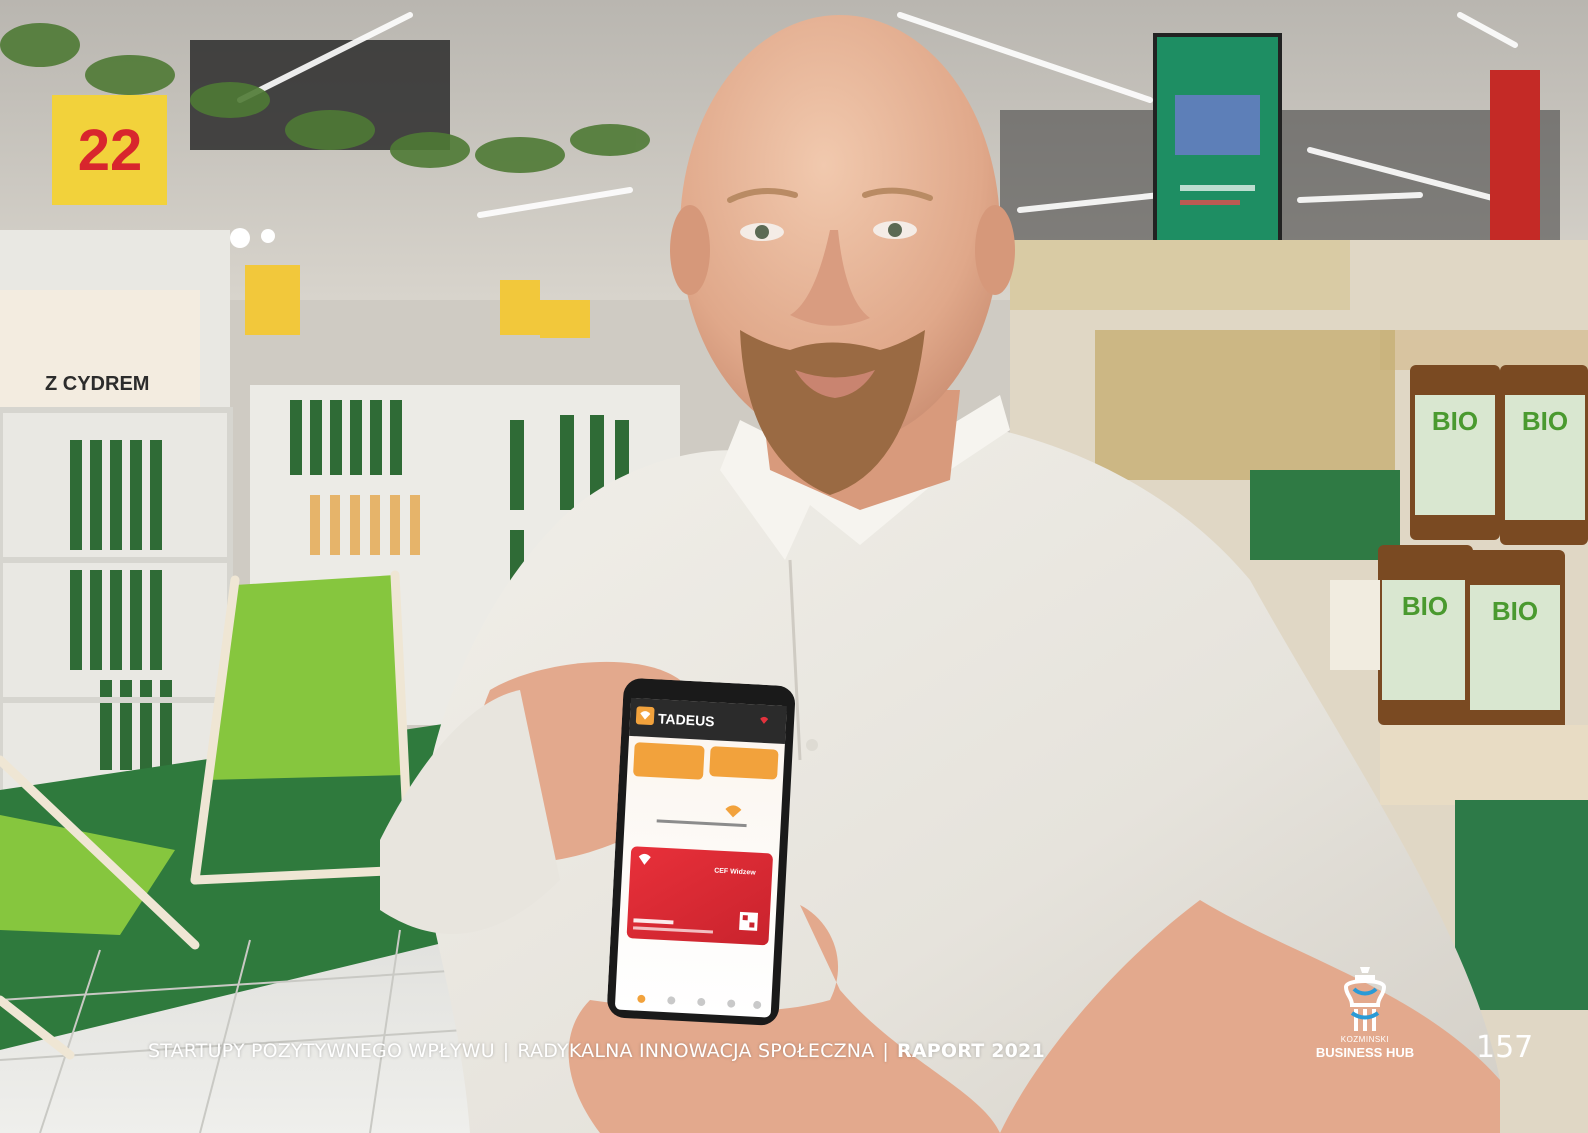 Image resolution: width=1588 pixels, height=1133 pixels. Describe the element at coordinates (686, 719) in the screenshot. I see `app-name: TADEUS` at that location.